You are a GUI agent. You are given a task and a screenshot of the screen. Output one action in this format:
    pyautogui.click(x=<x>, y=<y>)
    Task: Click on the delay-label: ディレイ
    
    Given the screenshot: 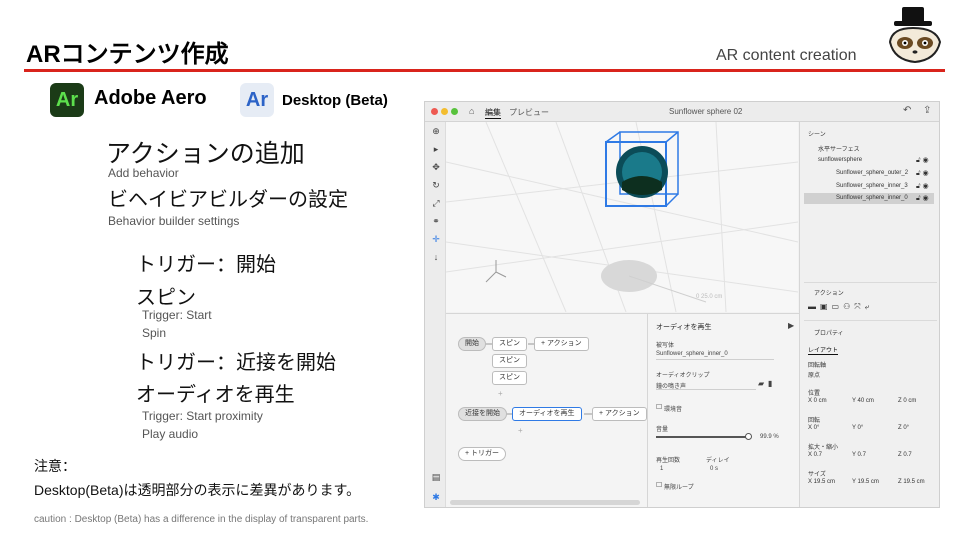 What is the action you would take?
    pyautogui.click(x=718, y=461)
    